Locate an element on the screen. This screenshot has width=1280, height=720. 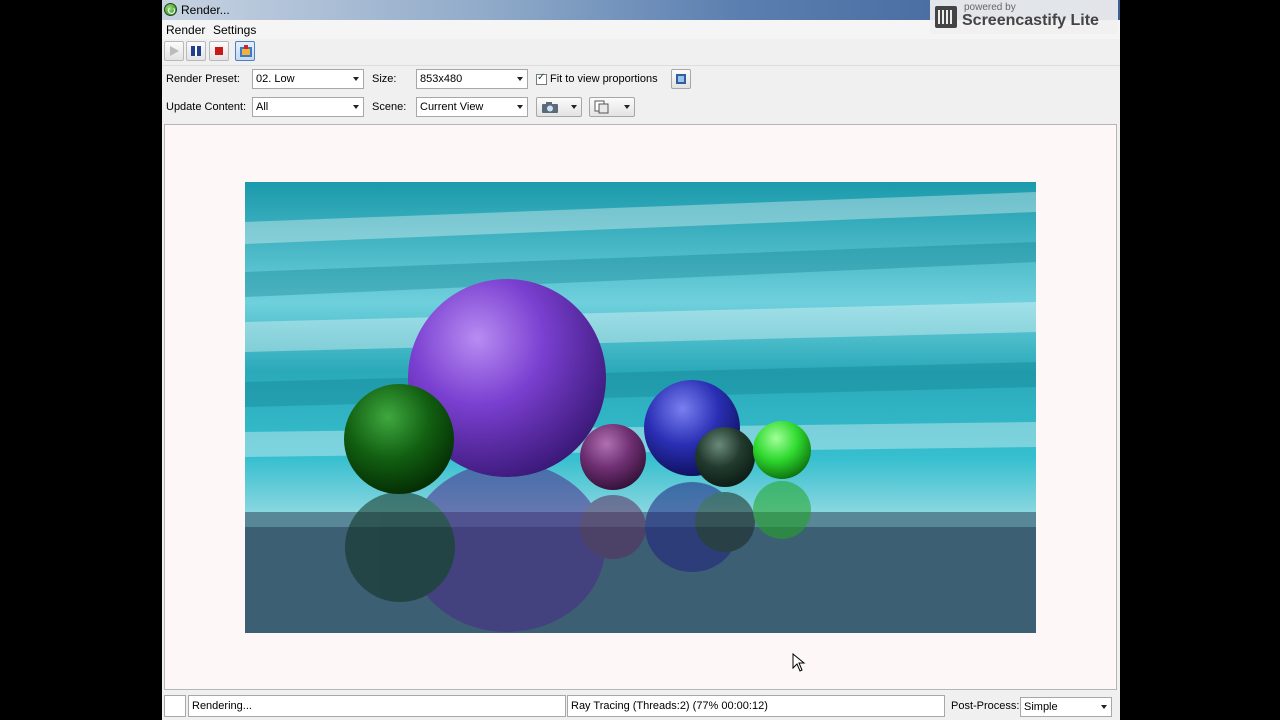
size-label: Size: is located at coordinates (384, 79).